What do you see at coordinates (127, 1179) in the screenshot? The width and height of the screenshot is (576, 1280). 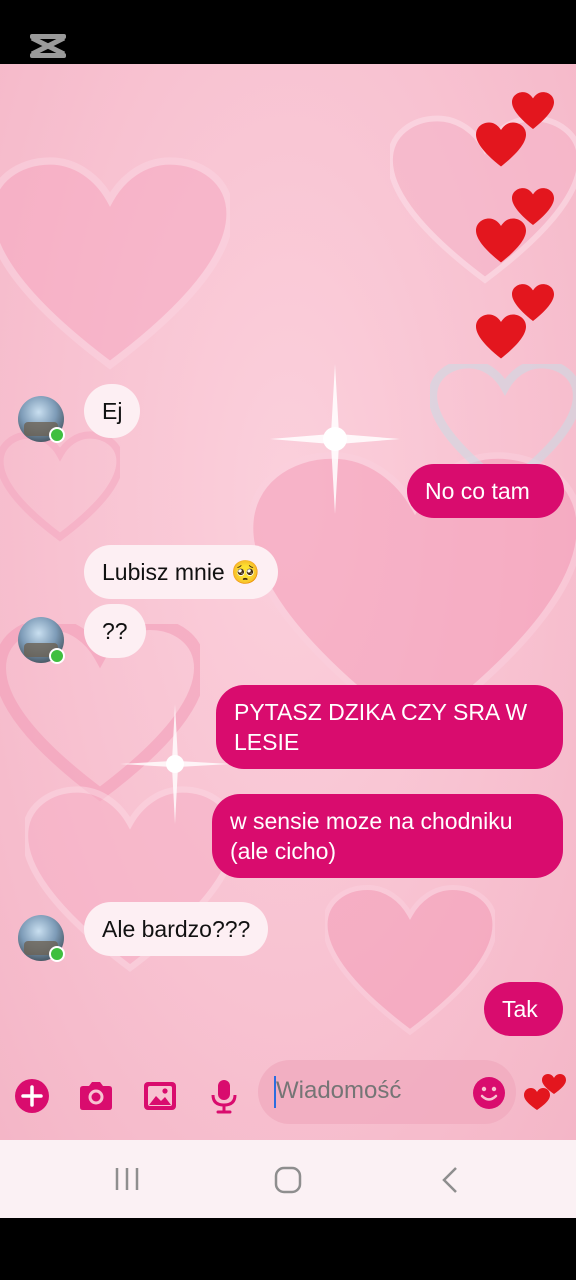 I see `recent-apps-icon` at bounding box center [127, 1179].